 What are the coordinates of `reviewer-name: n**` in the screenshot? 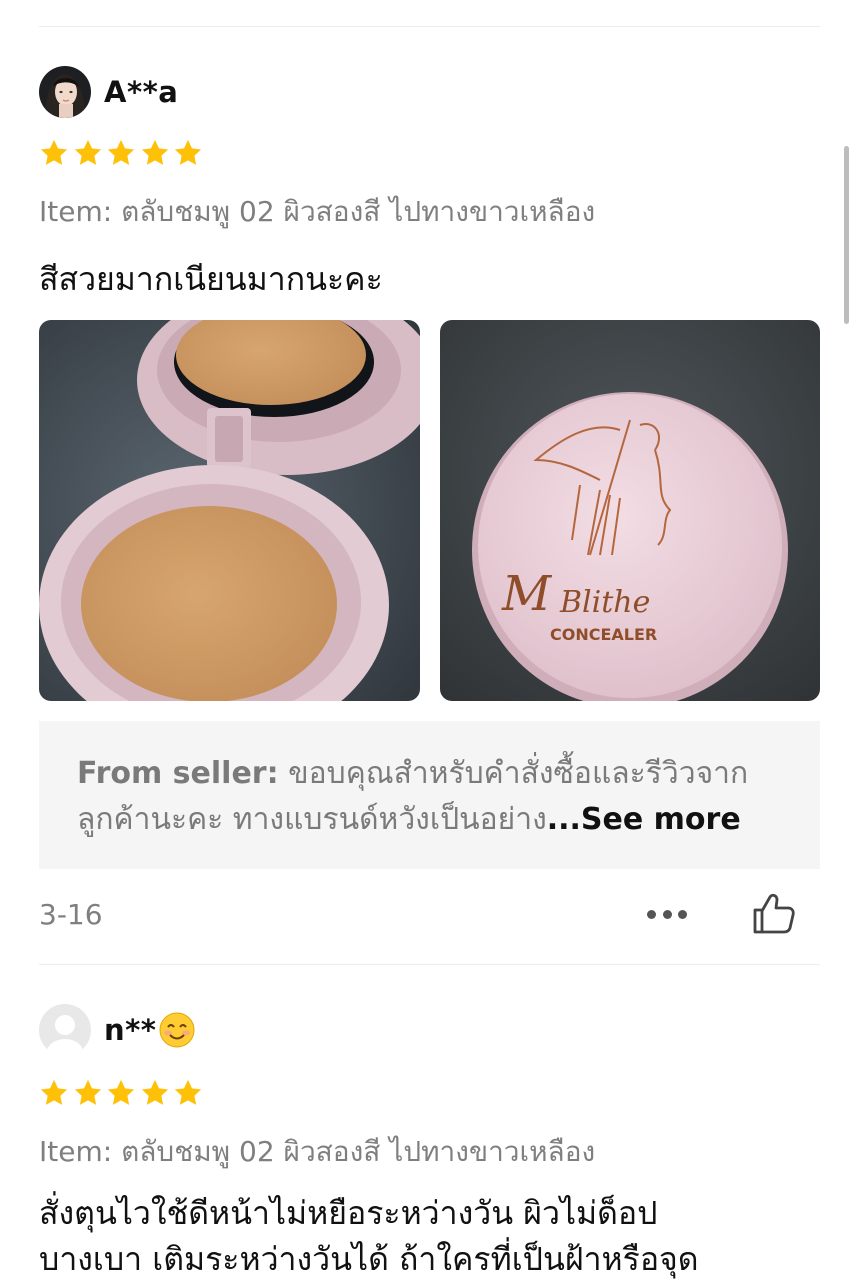 It's located at (130, 1030).